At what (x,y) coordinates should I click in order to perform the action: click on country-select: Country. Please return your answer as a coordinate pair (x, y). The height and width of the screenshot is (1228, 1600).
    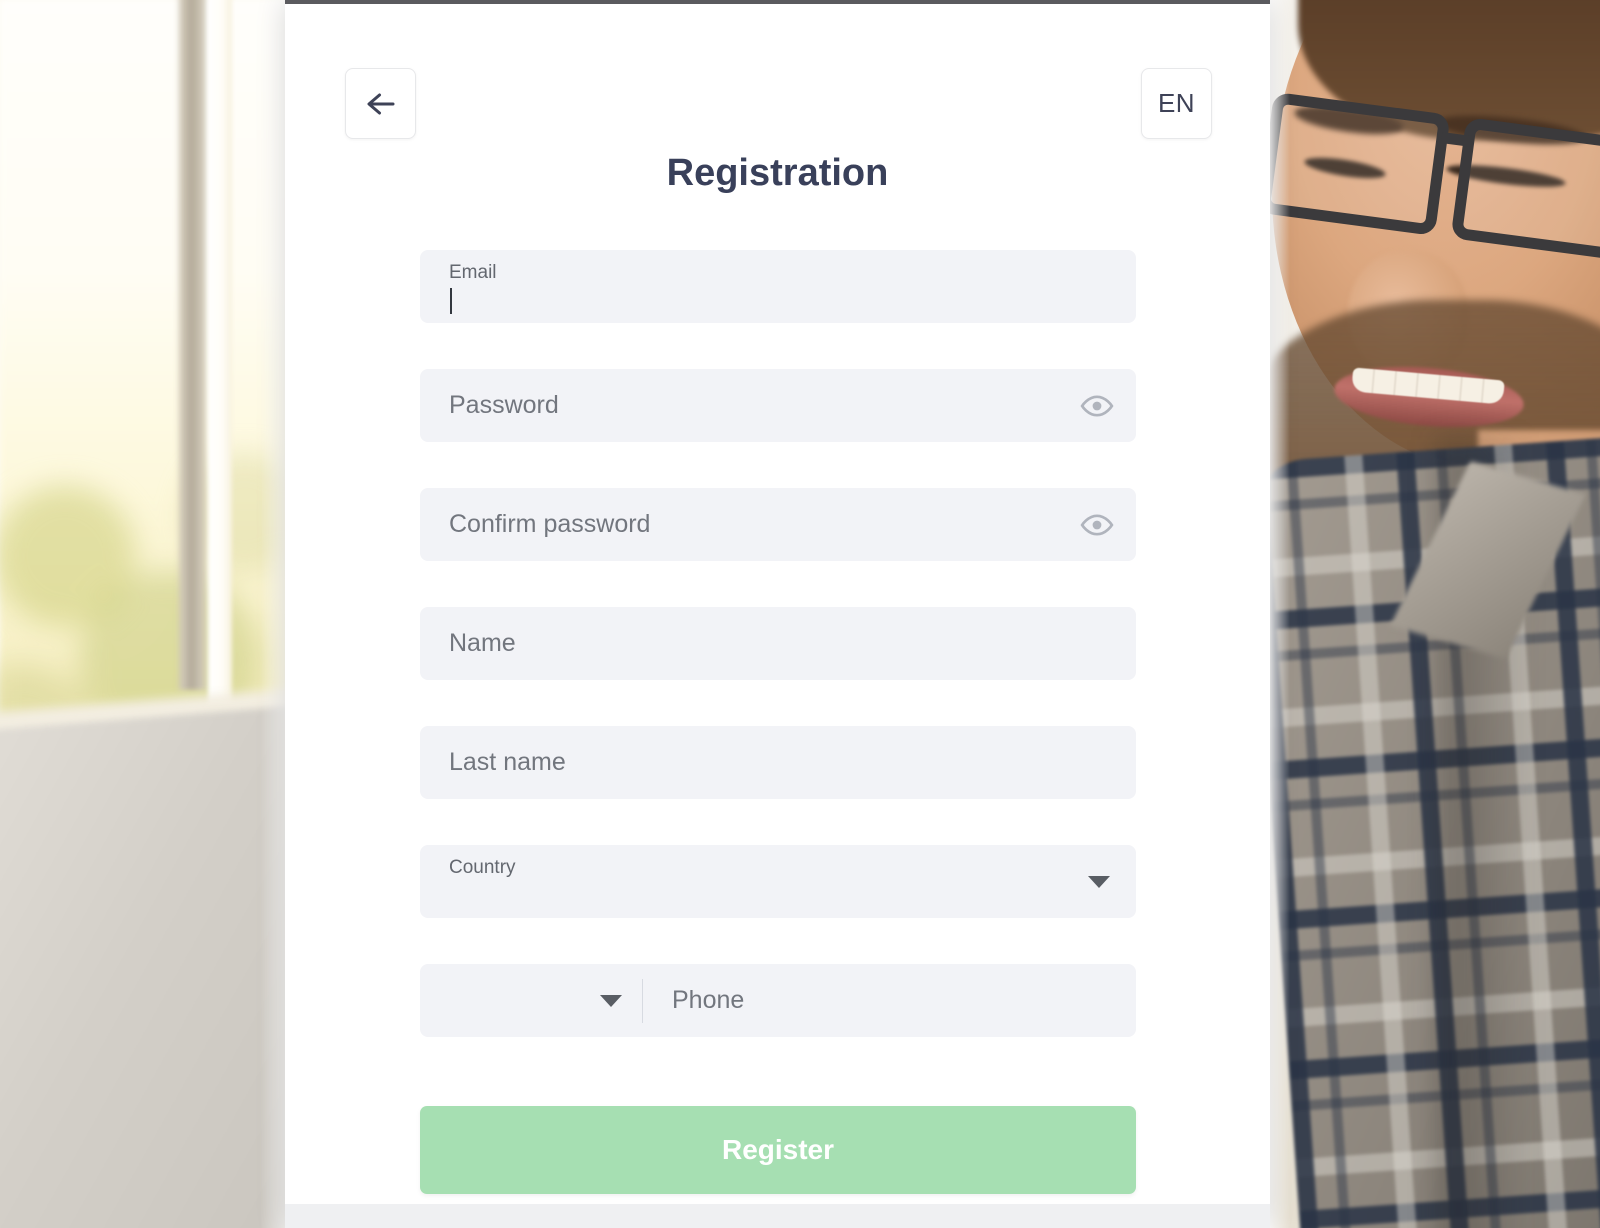
    Looking at the image, I should click on (778, 881).